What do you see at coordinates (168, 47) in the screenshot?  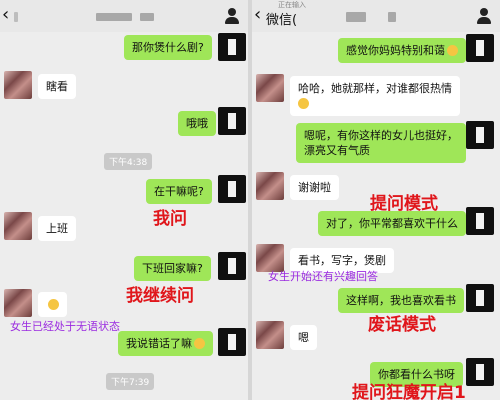 I see `message-bubble-sent: 那你煲什么剧?` at bounding box center [168, 47].